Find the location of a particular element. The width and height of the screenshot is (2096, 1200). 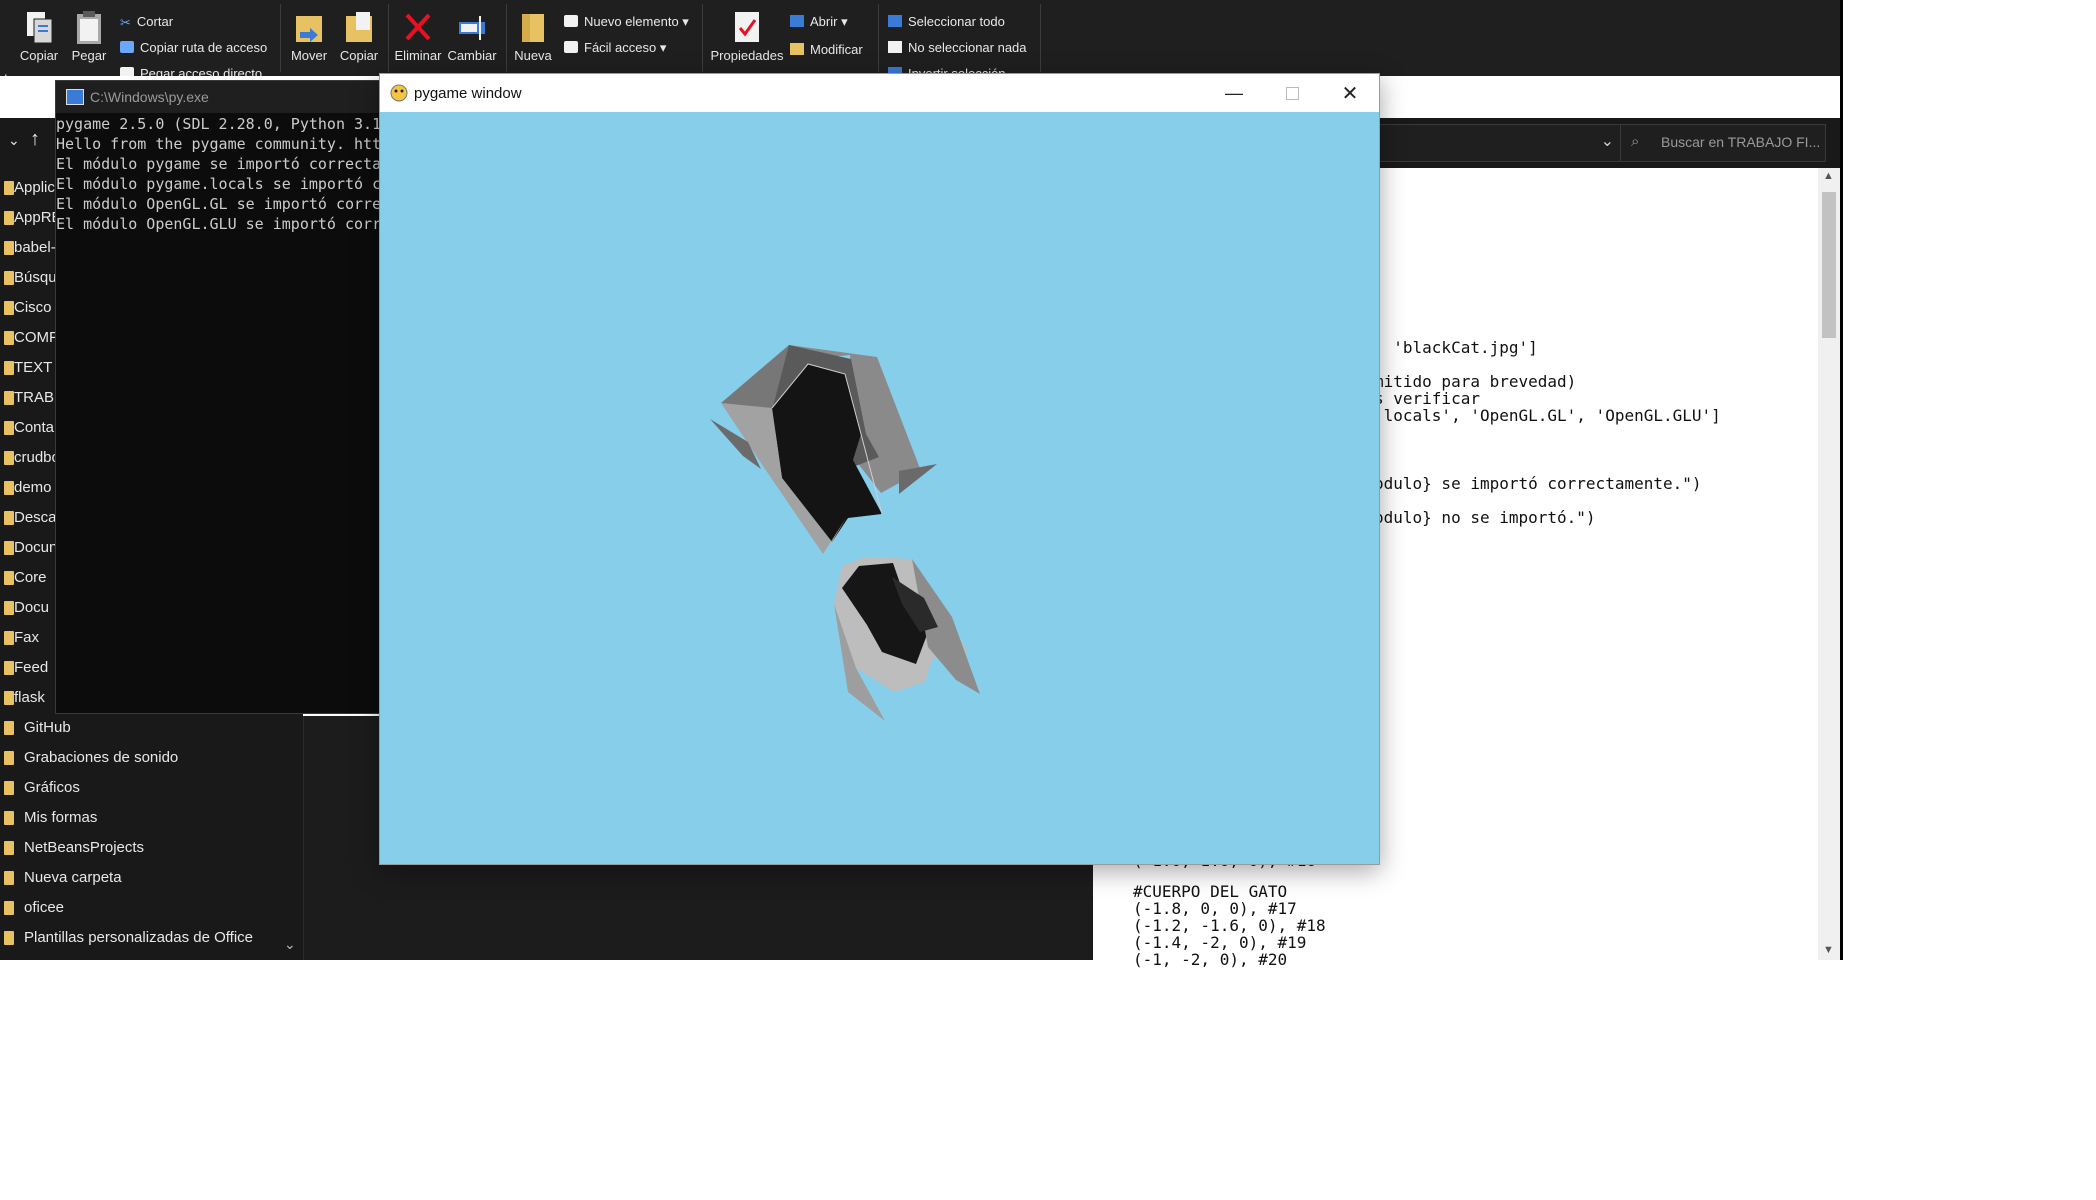

sidebar-item-label: Fax is located at coordinates (27, 637).